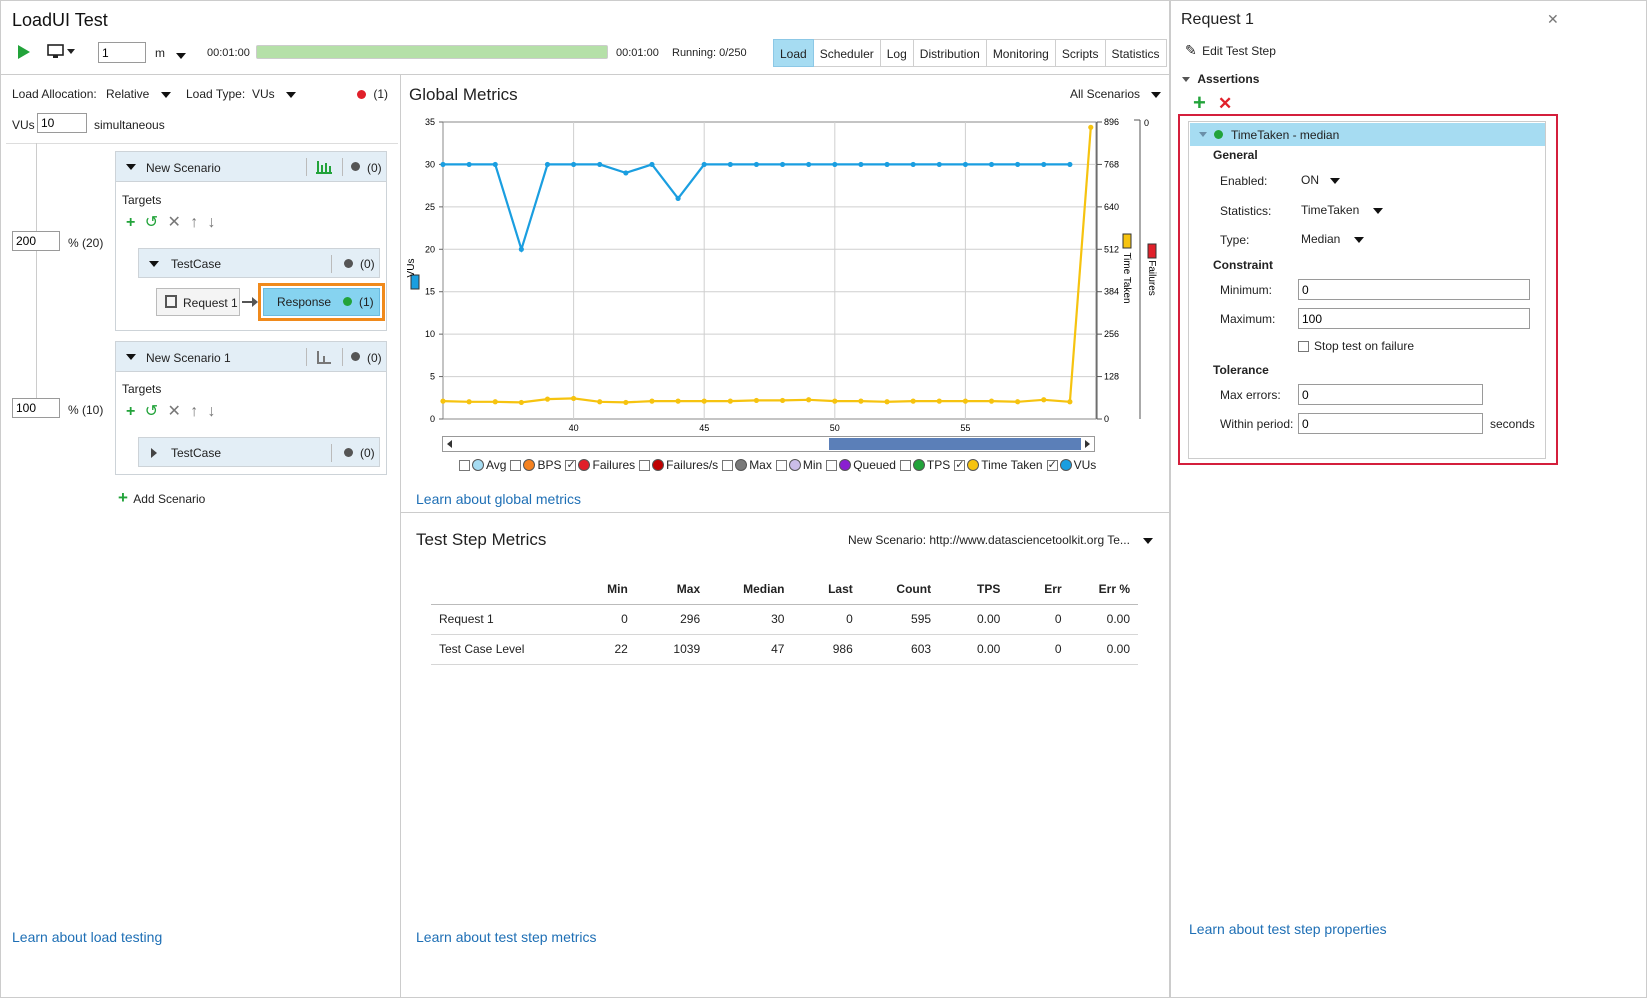  I want to click on within-period-input, so click(1390, 423).